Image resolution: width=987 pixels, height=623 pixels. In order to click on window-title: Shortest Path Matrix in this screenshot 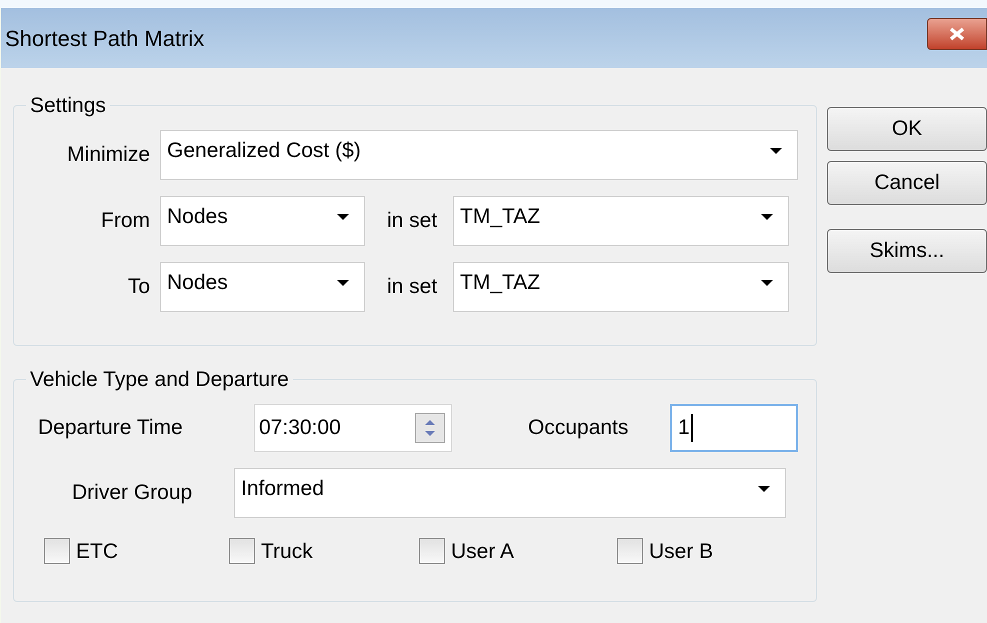, I will do `click(104, 38)`.